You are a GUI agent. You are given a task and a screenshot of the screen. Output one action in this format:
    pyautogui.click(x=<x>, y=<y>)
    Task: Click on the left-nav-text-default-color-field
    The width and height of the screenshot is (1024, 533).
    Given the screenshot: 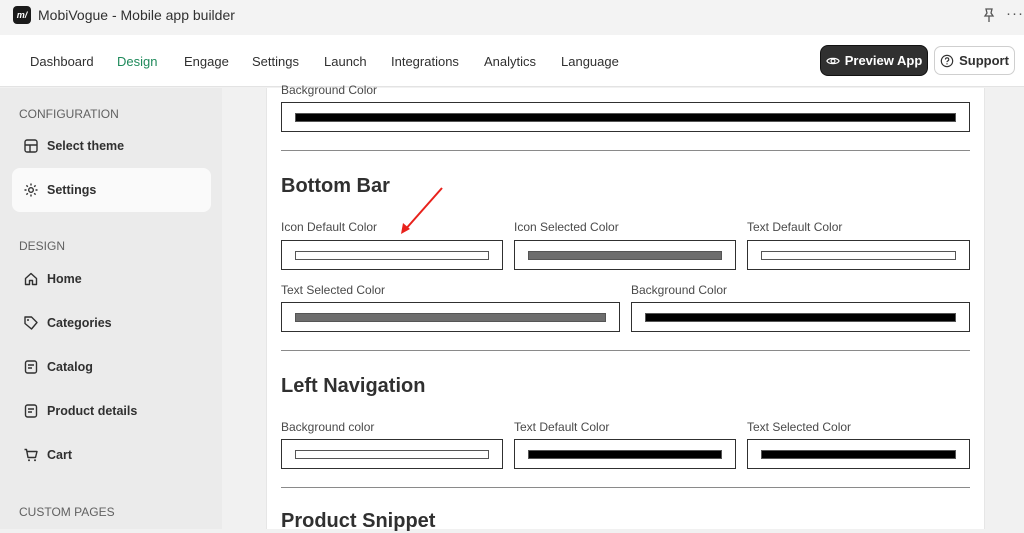 What is the action you would take?
    pyautogui.click(x=625, y=454)
    